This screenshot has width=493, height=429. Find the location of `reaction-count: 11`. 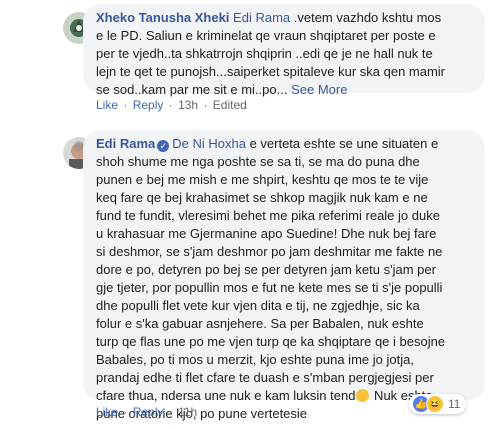

reaction-count: 11 is located at coordinates (454, 404).